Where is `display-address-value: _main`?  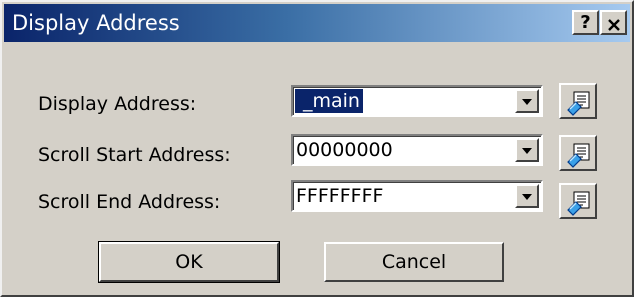 display-address-value: _main is located at coordinates (329, 101).